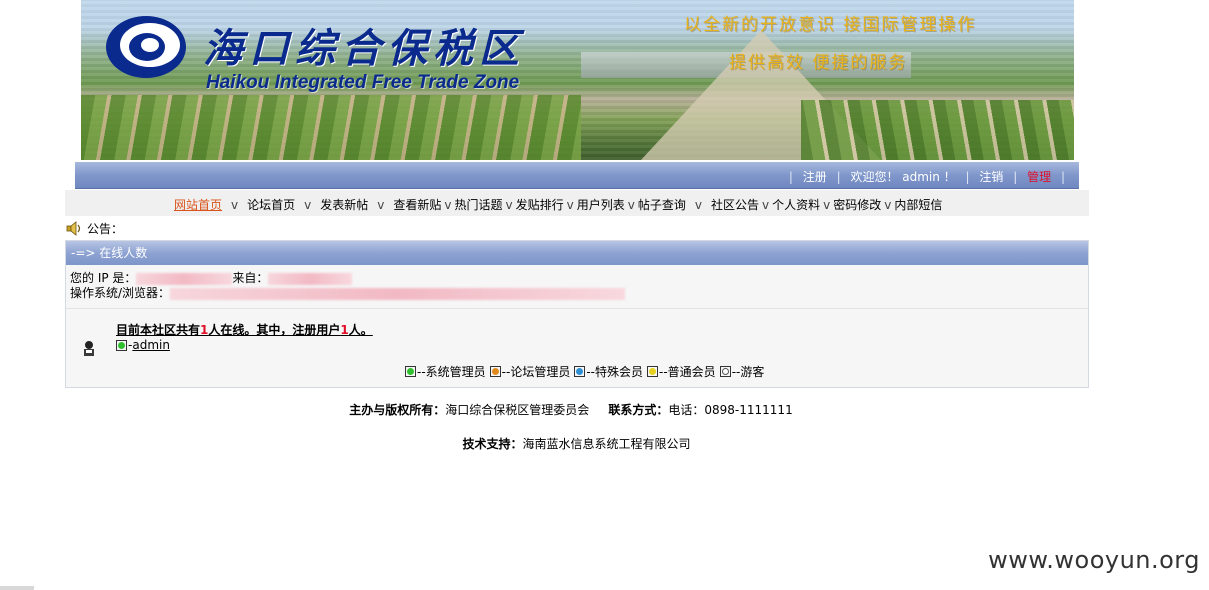  Describe the element at coordinates (937, 130) in the screenshot. I see `banner-field-right` at that location.